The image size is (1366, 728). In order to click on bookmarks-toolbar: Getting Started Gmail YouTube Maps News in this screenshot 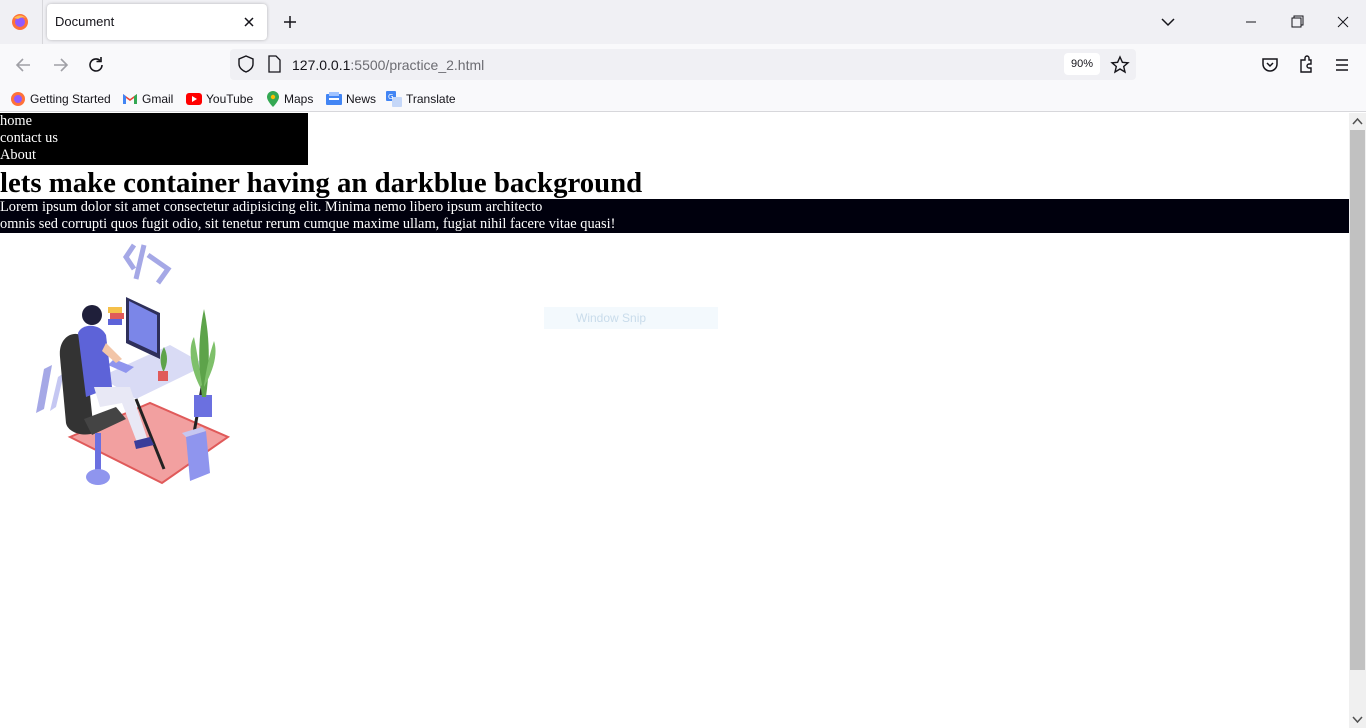, I will do `click(683, 99)`.